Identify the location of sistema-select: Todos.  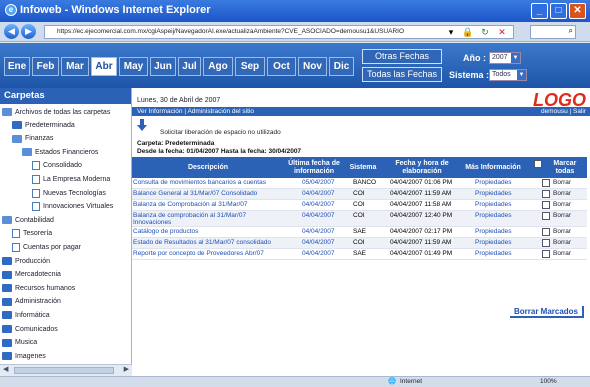
(508, 75).